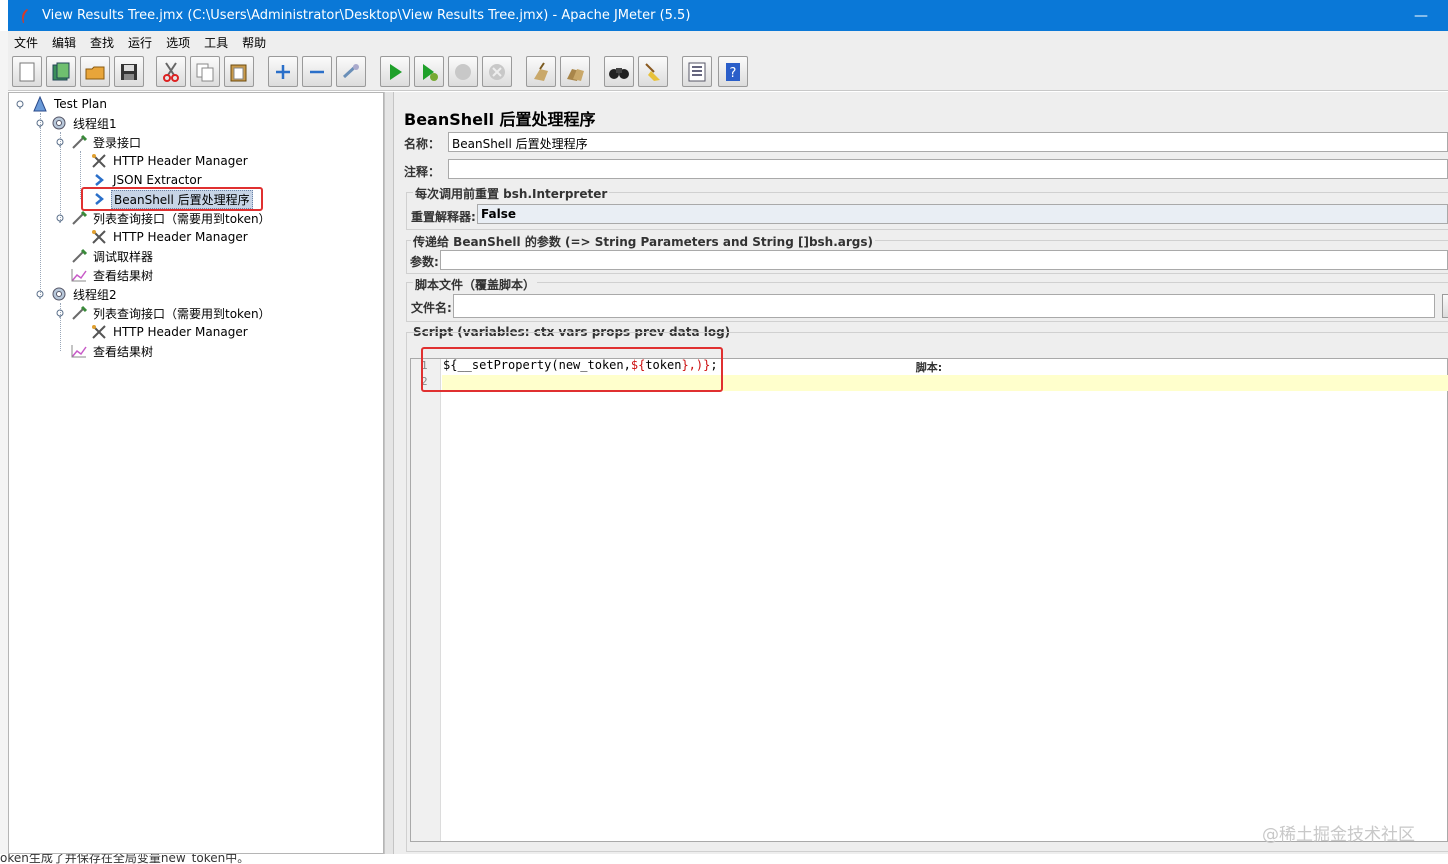 The width and height of the screenshot is (1448, 864). I want to click on bottom-caption: oken生成了并保存在全局变量new_token中。, so click(125, 859).